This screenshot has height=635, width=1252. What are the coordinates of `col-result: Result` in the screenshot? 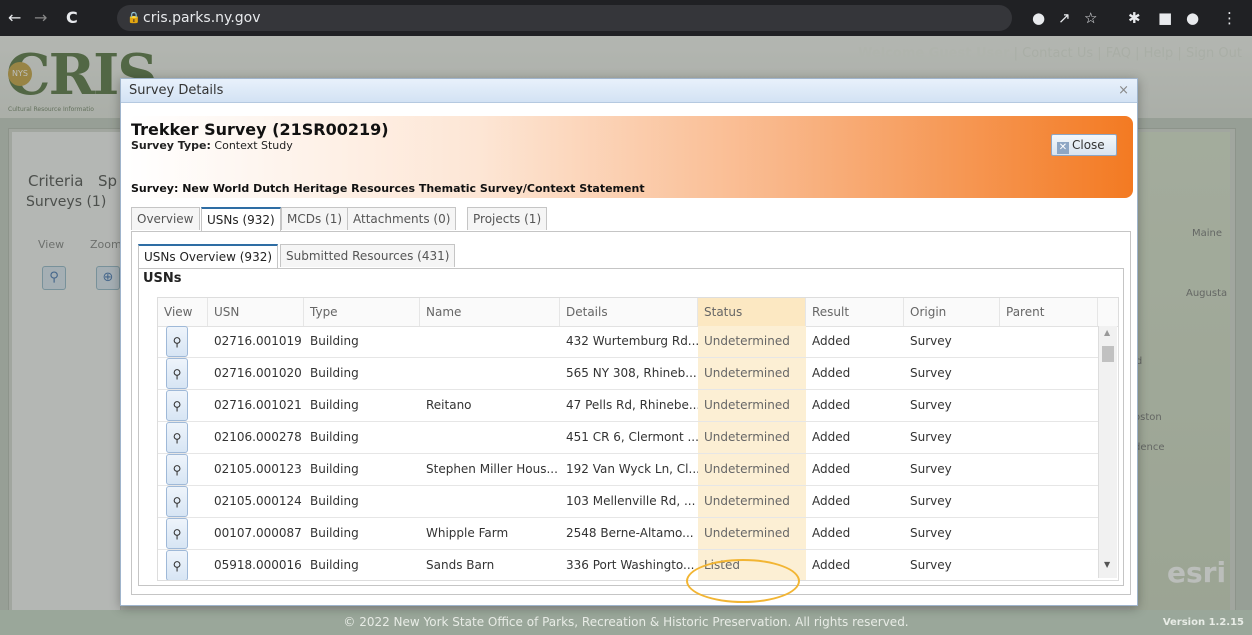 It's located at (855, 312).